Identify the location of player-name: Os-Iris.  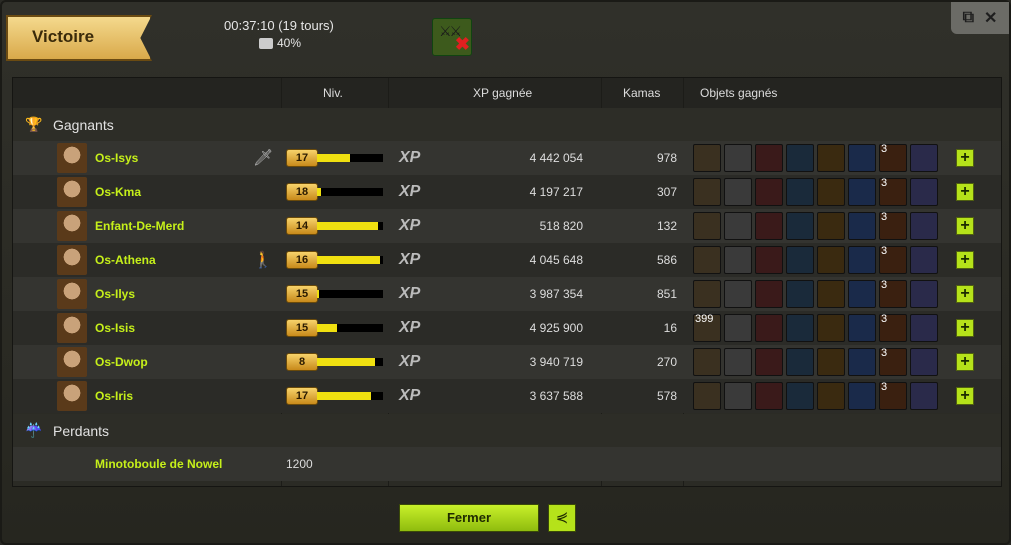
(114, 396).